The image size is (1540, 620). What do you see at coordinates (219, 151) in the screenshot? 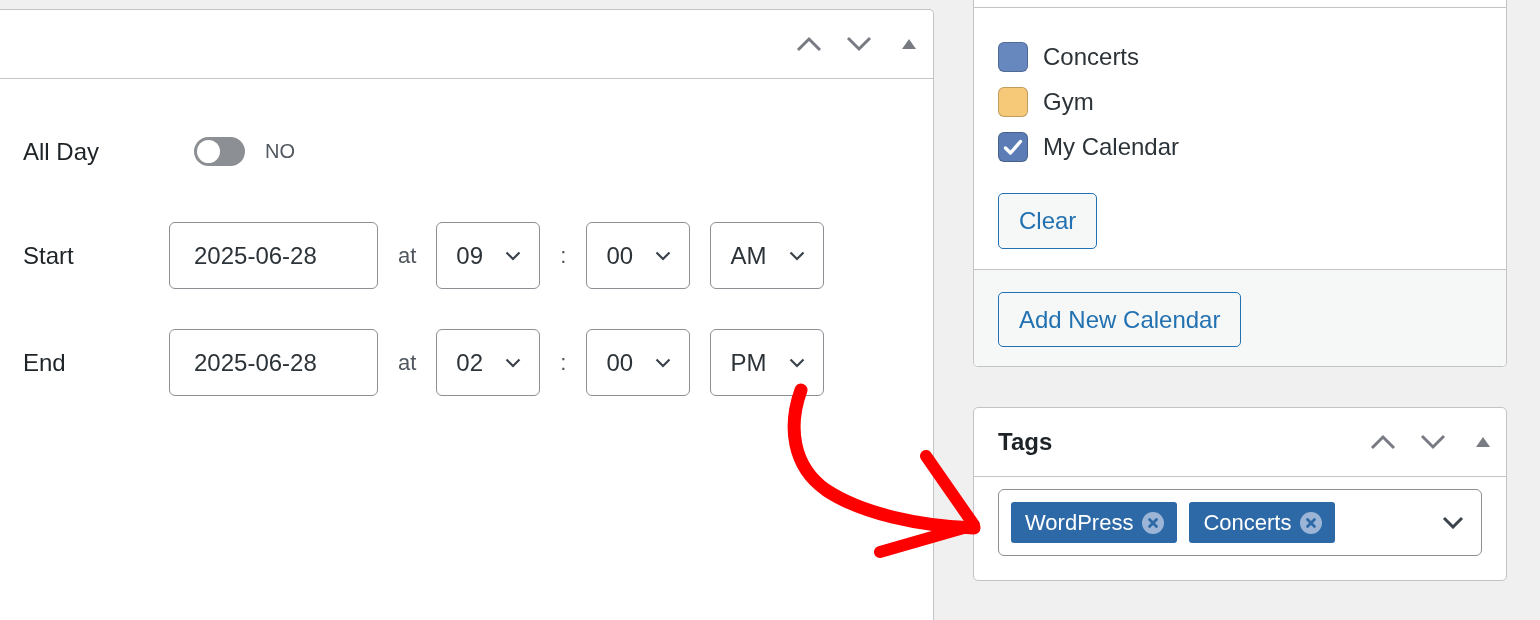
I see `toggle-switch` at bounding box center [219, 151].